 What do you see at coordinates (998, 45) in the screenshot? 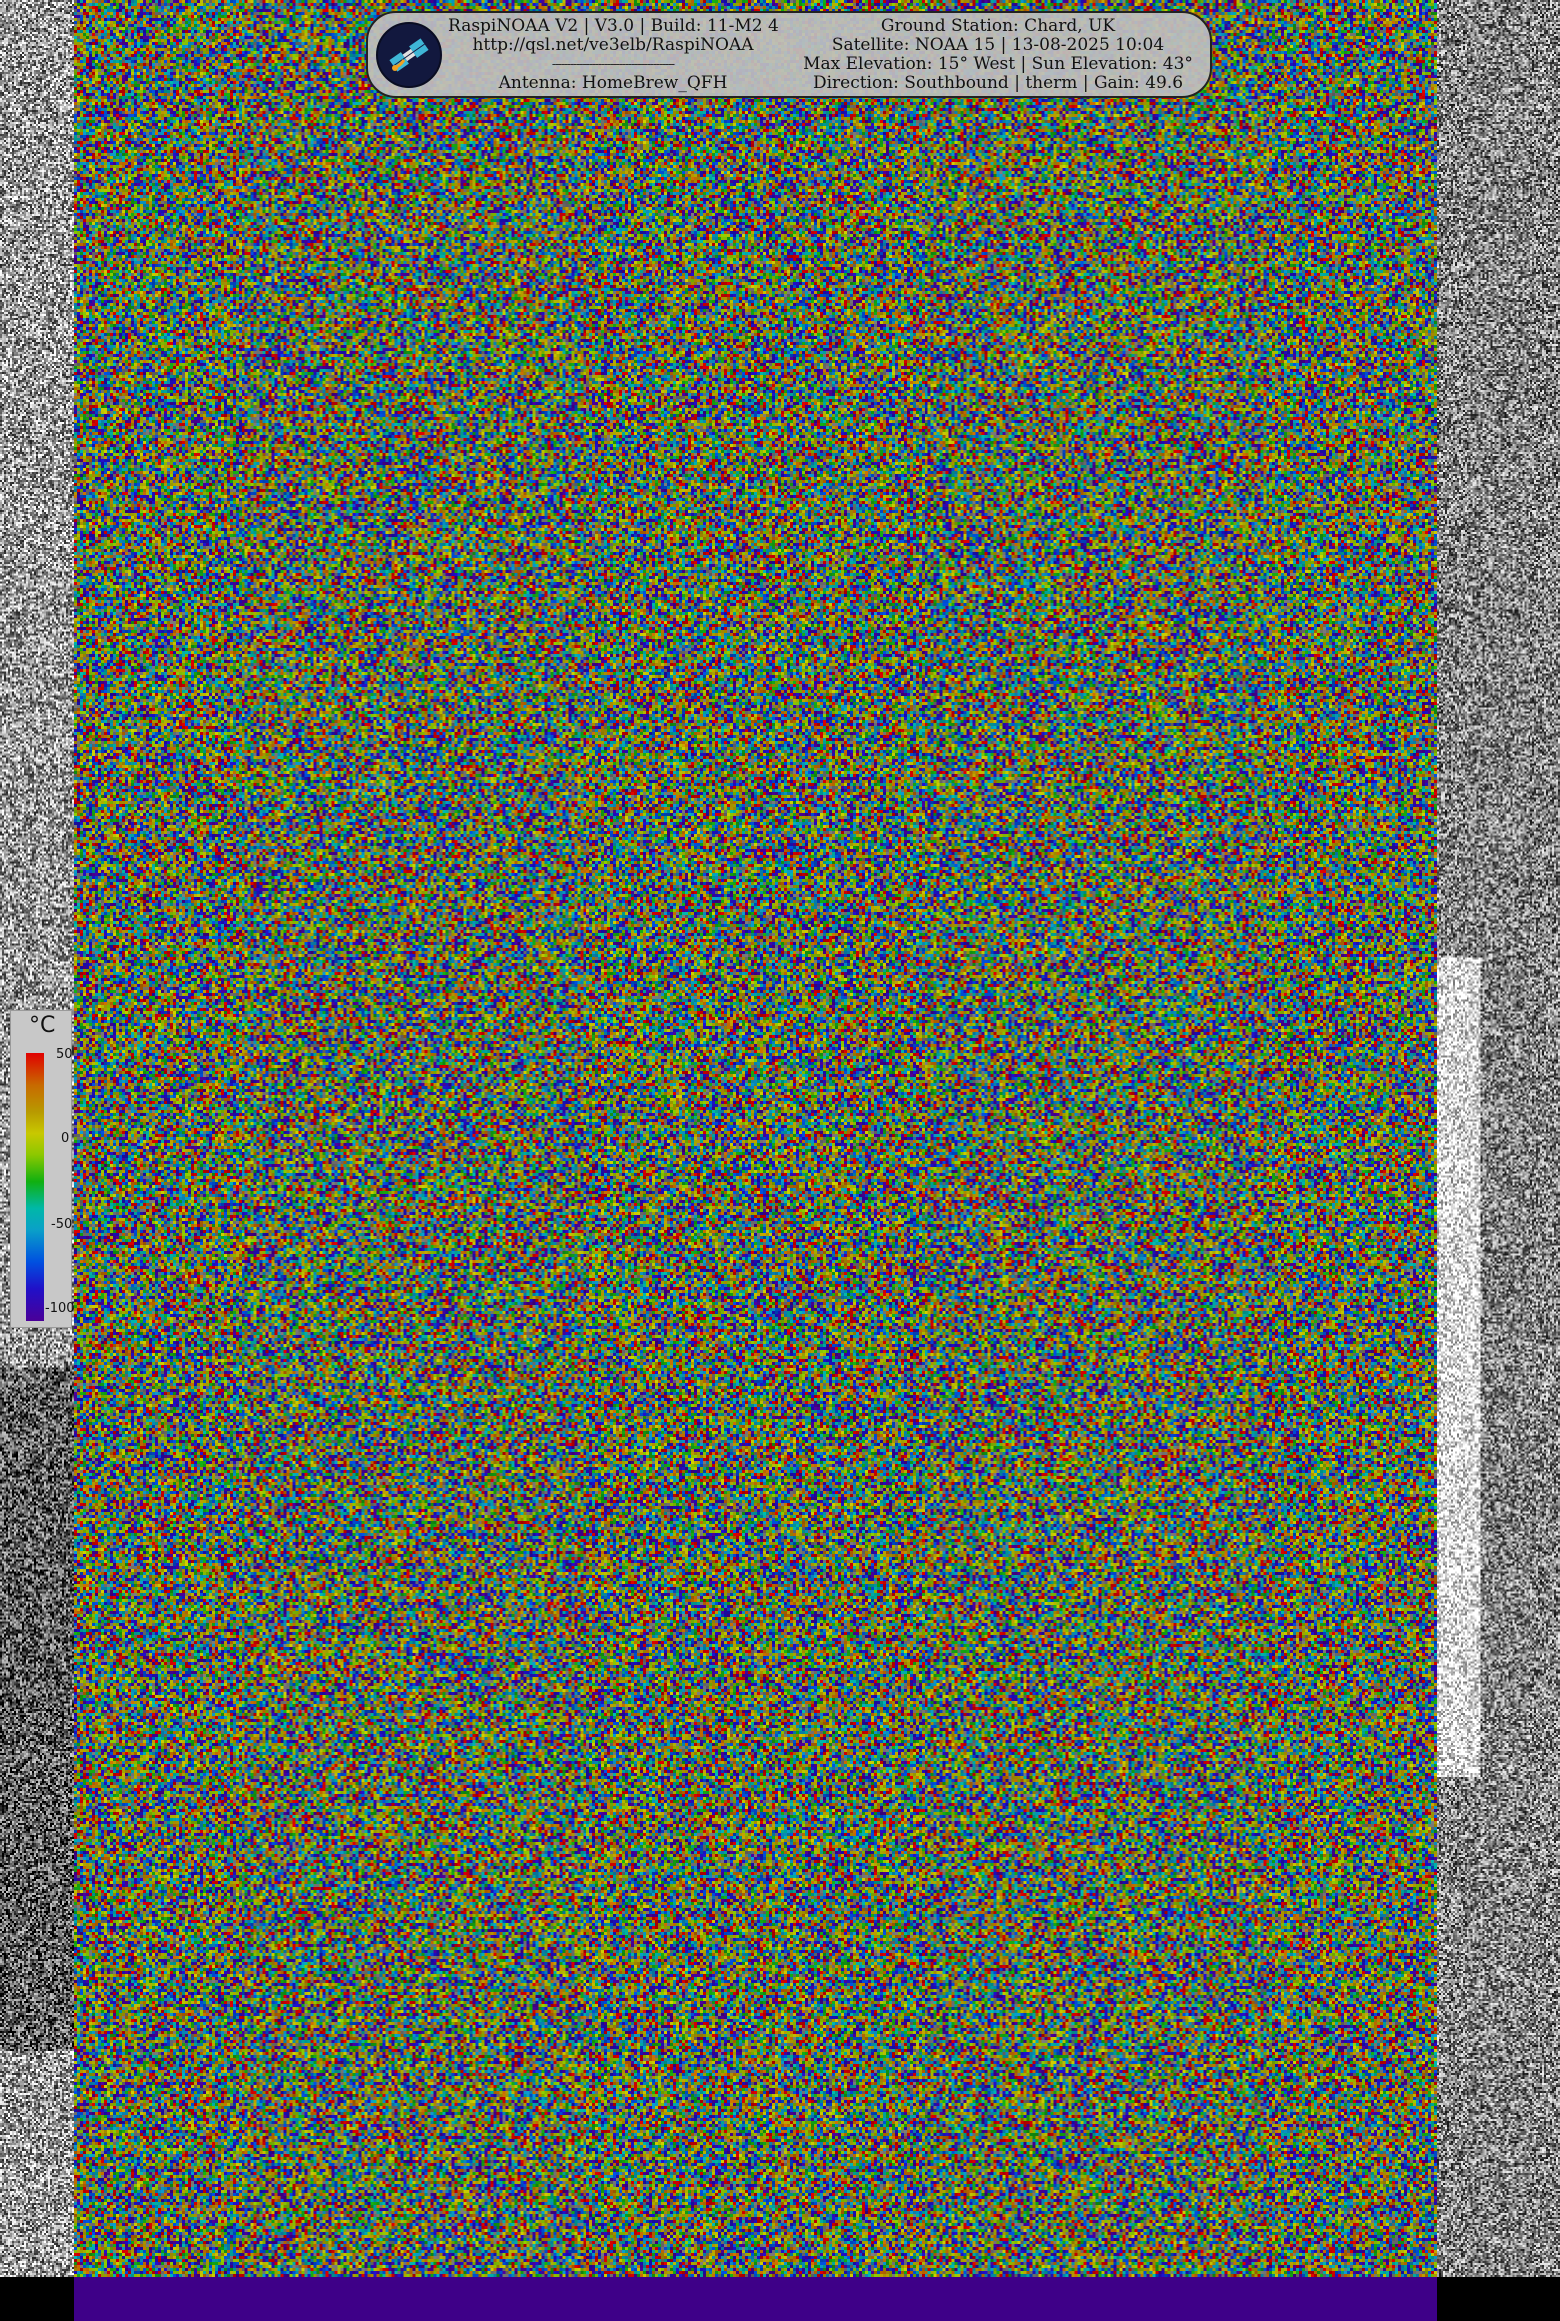
I see `satellite-info: Satellite: NOAA 15 | 13-08-2025 10:04` at bounding box center [998, 45].